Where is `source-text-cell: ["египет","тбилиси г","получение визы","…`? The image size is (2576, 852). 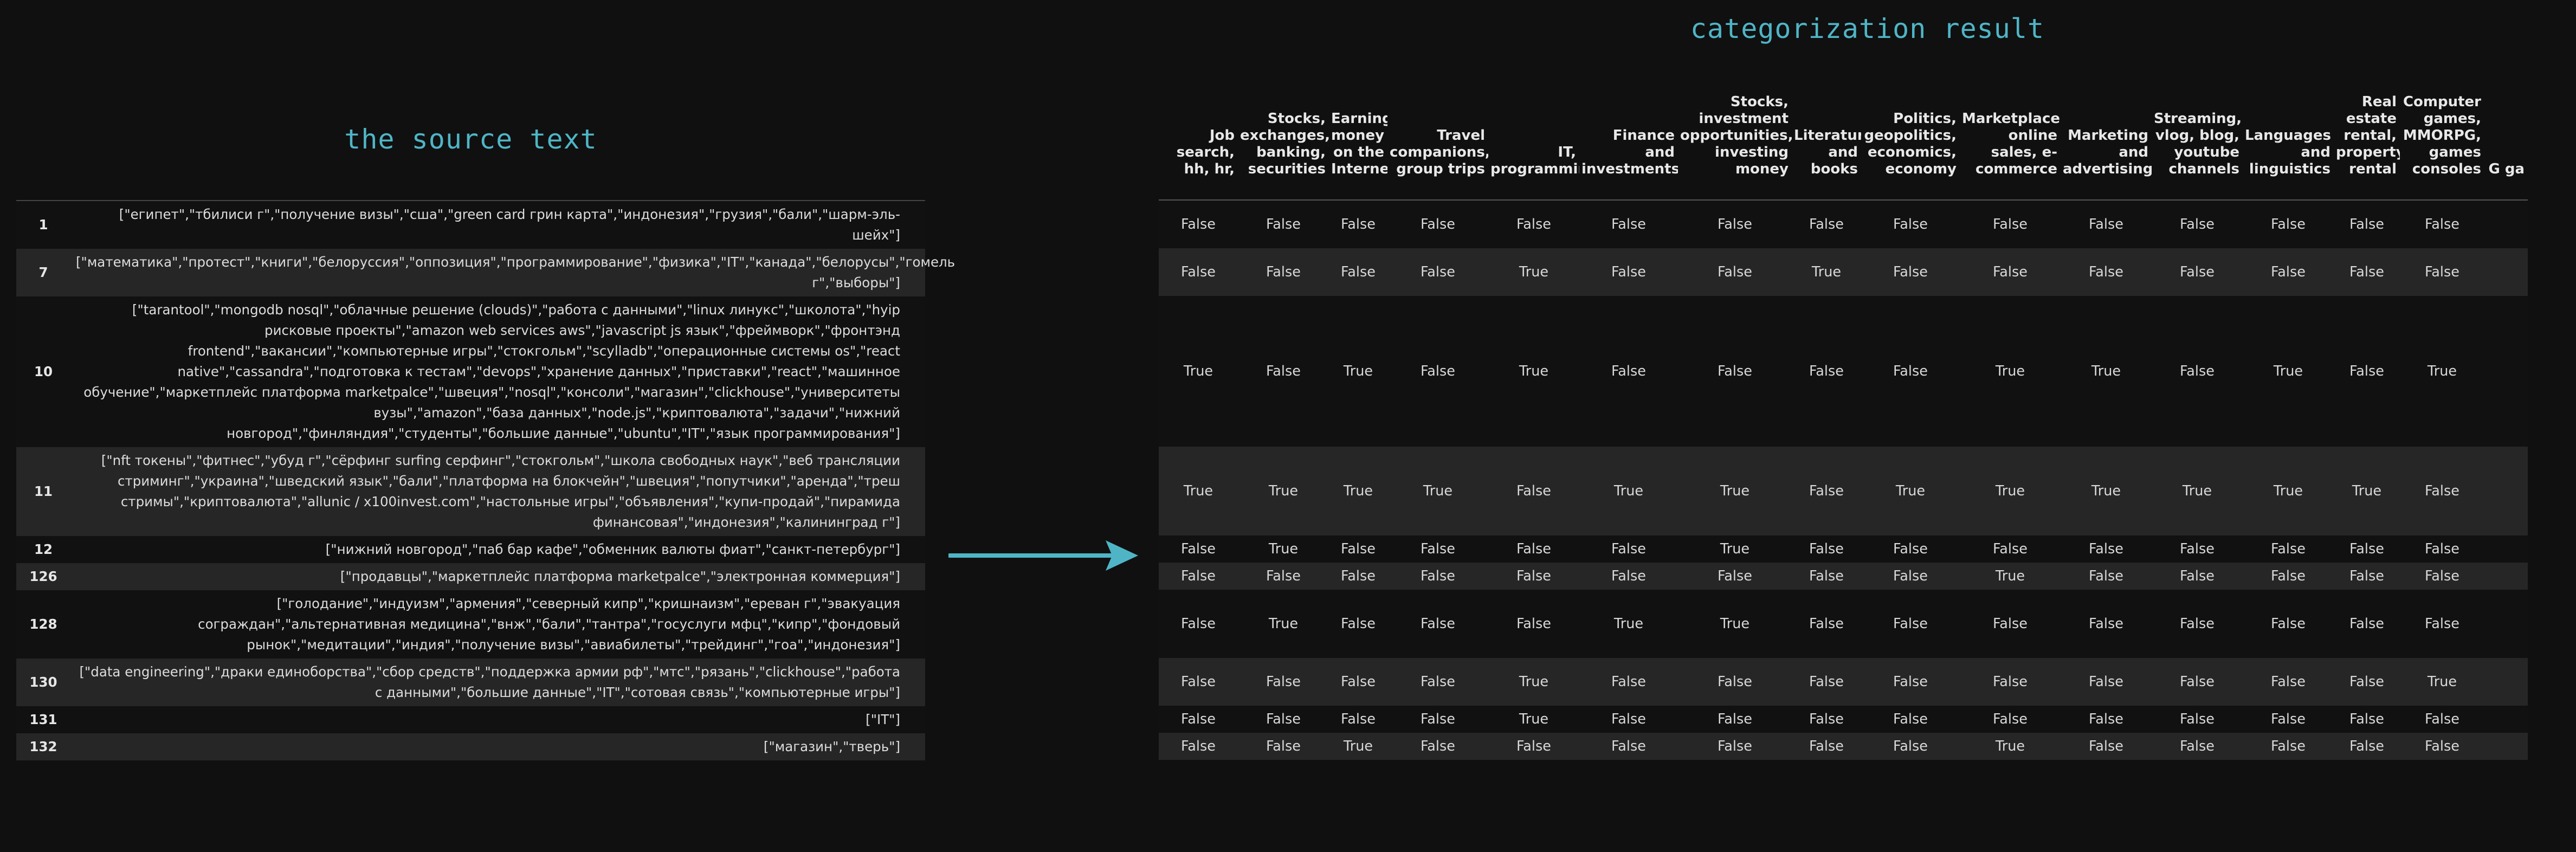 source-text-cell: ["египет","тбилиси г","получение визы","… is located at coordinates (497, 225).